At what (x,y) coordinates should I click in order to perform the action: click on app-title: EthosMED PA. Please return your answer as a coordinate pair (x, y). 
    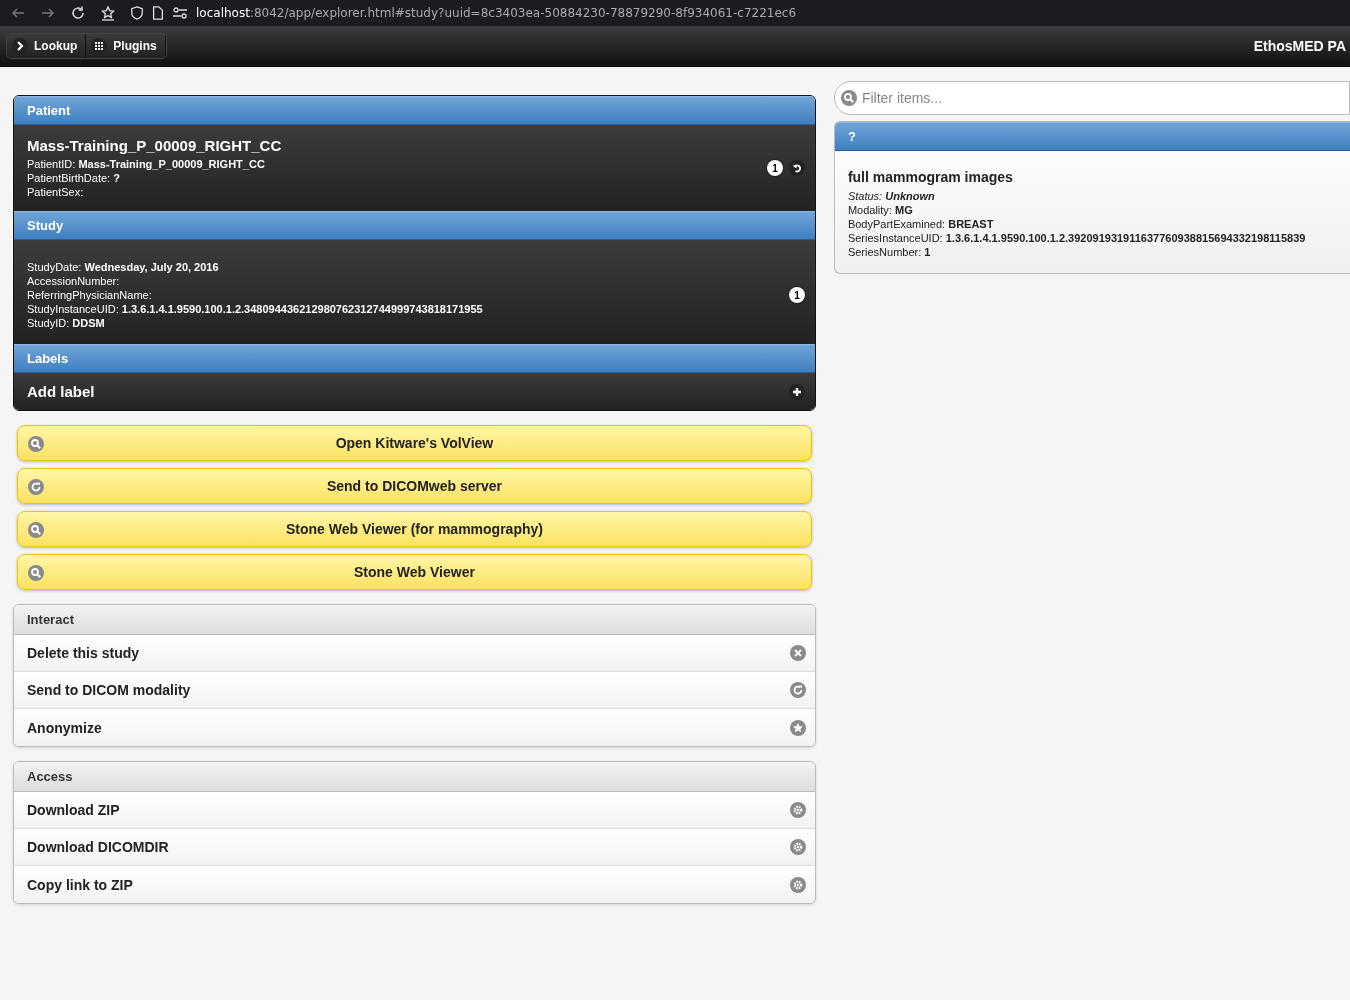
    Looking at the image, I should click on (1299, 46).